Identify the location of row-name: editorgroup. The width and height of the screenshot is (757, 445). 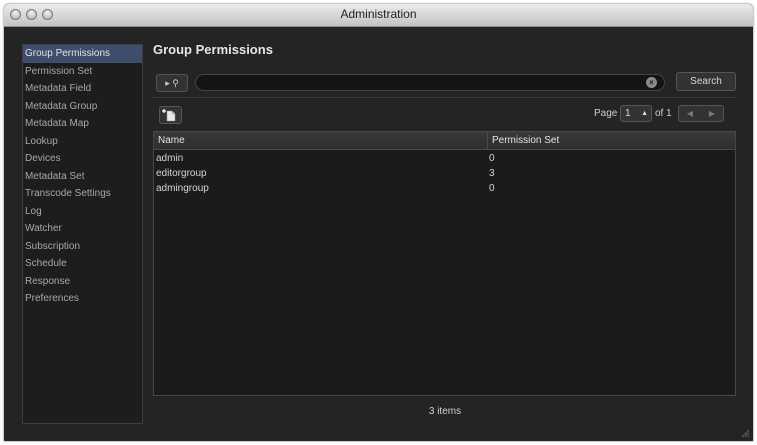
(181, 173).